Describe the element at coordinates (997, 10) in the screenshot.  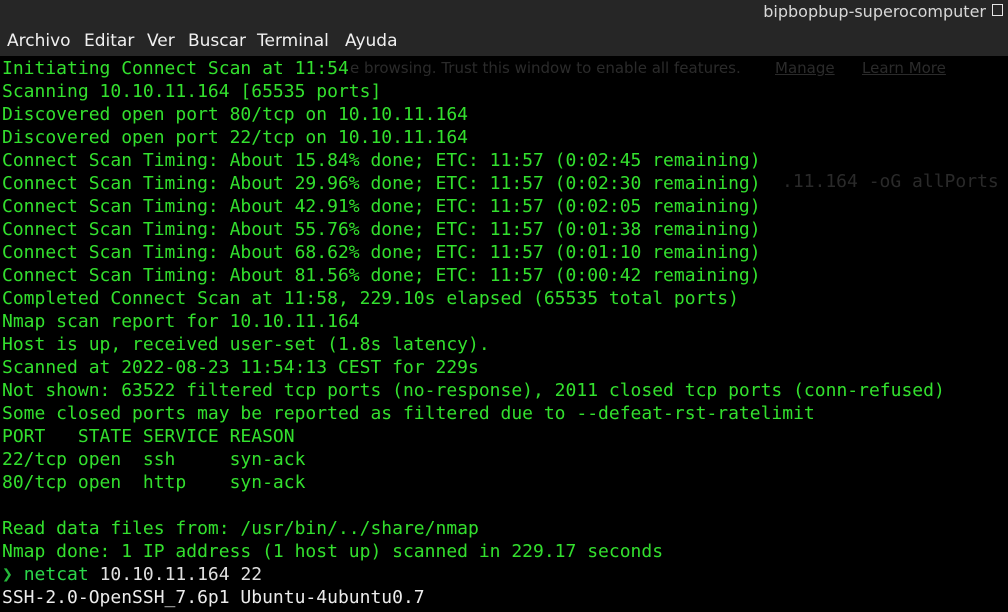
I see `maximize-icon` at that location.